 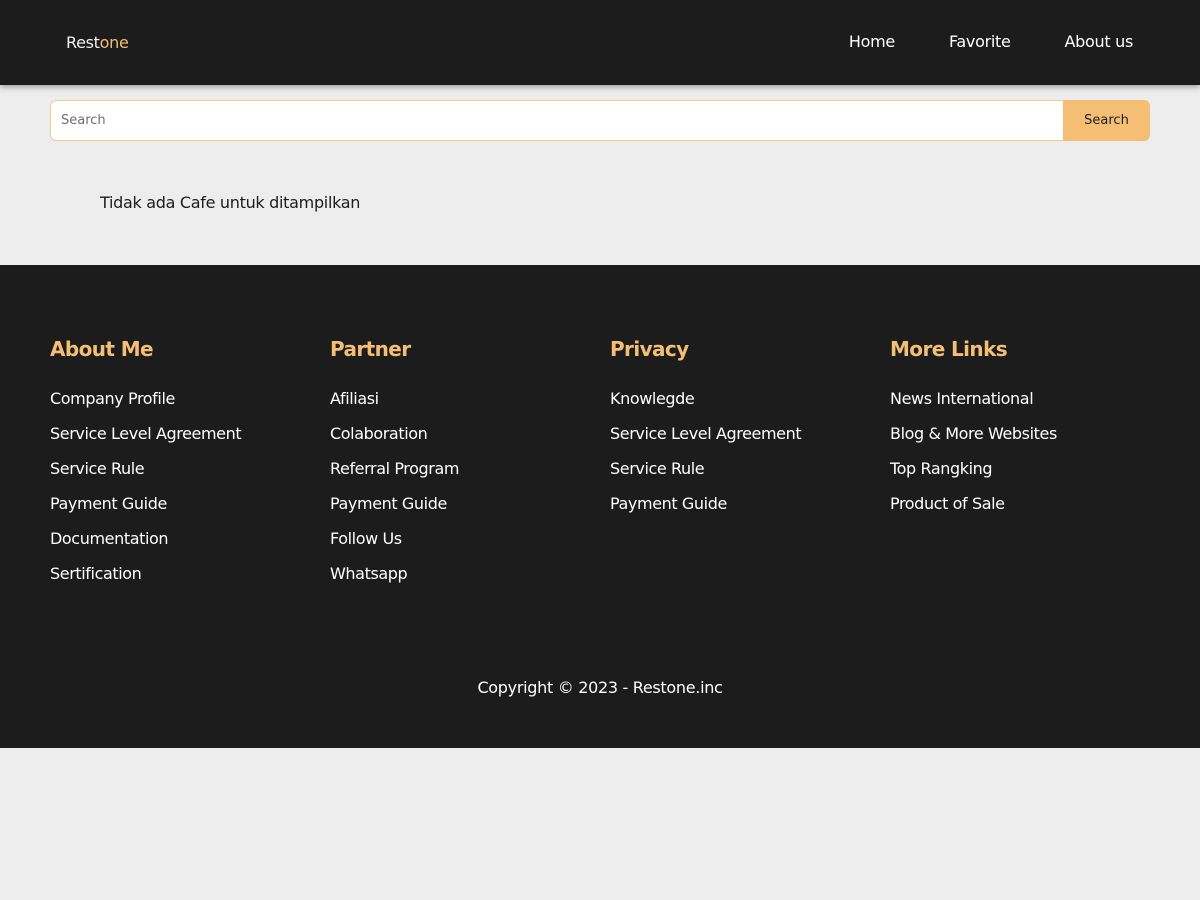 I want to click on copyright-text: Copyright © 2023 - Restone.inc, so click(x=600, y=696).